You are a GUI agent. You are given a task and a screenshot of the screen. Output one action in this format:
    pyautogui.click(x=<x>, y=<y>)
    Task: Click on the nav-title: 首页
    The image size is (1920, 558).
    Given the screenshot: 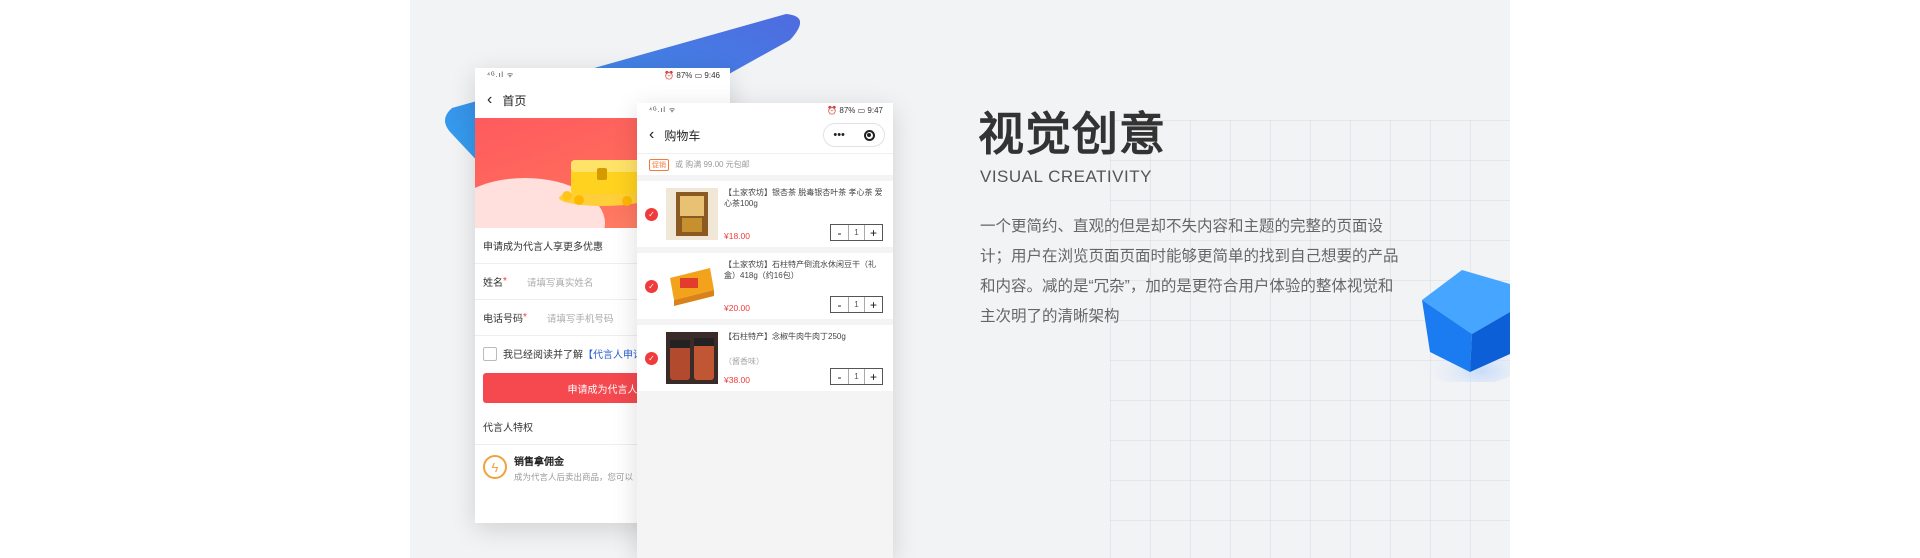 What is the action you would take?
    pyautogui.click(x=514, y=100)
    